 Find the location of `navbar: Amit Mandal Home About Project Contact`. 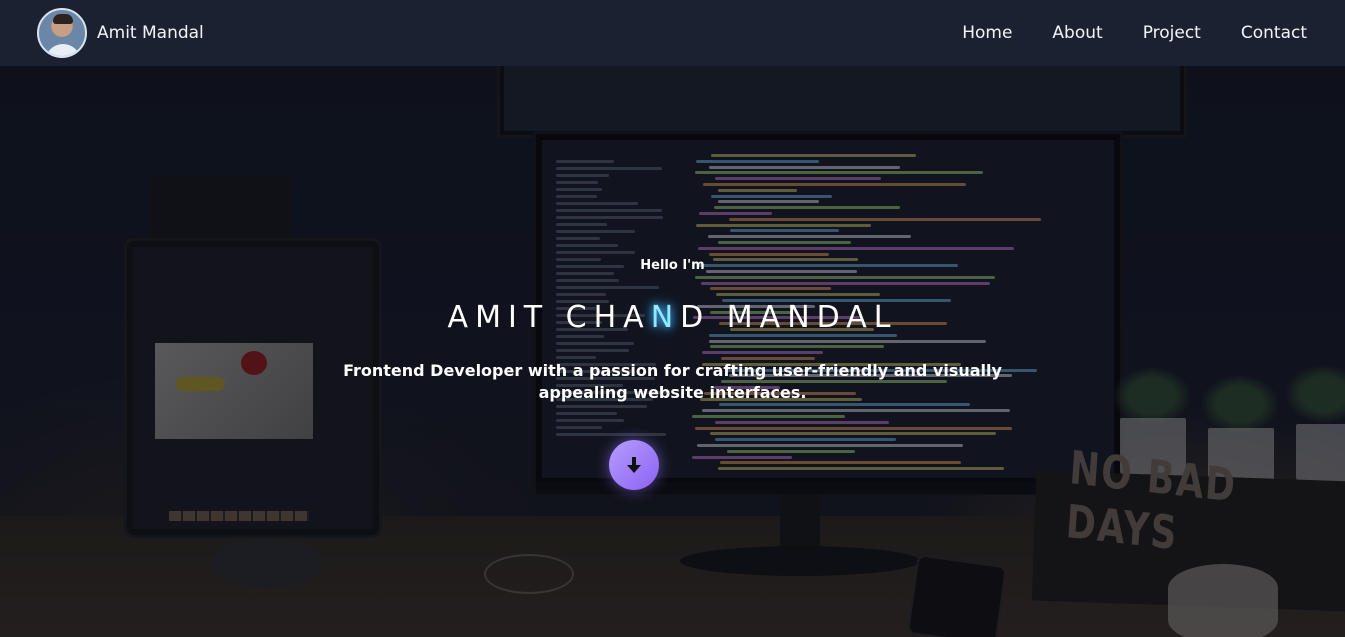

navbar: Amit Mandal Home About Project Contact is located at coordinates (672, 33).